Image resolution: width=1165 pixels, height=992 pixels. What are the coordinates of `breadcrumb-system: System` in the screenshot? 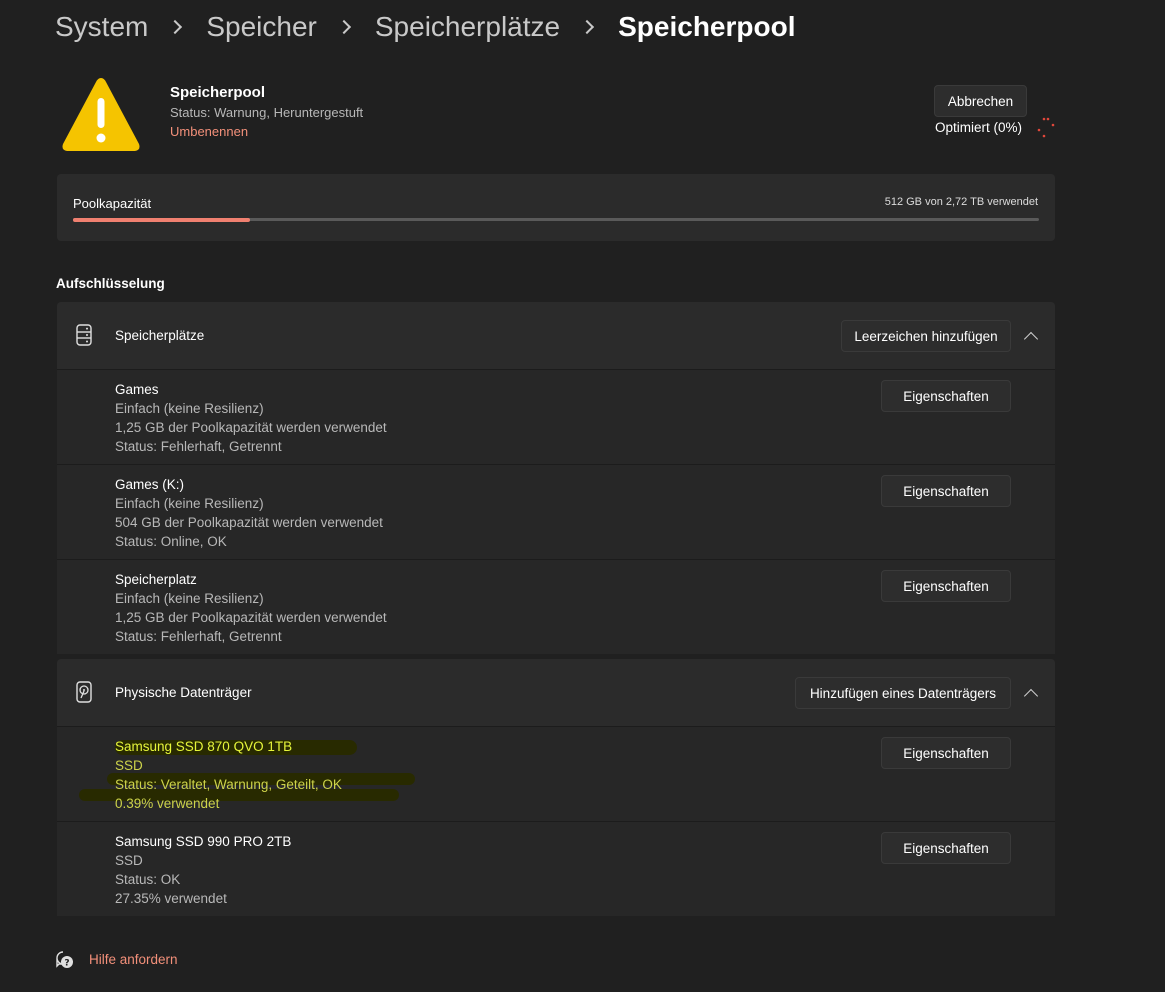 It's located at (101, 27).